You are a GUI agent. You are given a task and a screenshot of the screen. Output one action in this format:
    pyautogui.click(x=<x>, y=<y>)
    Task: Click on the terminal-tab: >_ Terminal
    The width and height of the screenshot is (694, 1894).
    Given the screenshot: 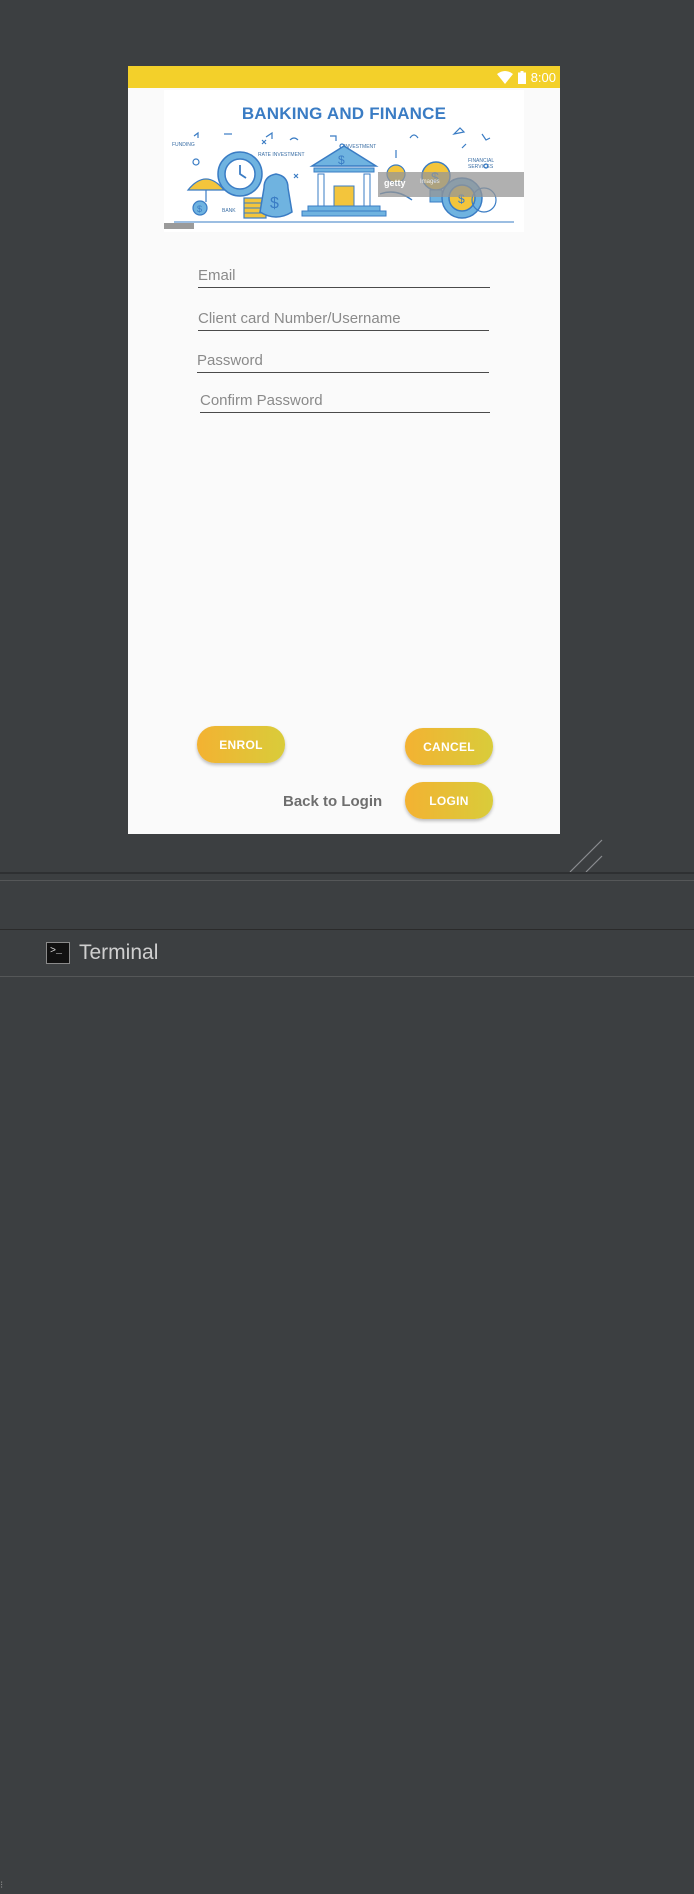 What is the action you would take?
    pyautogui.click(x=102, y=953)
    